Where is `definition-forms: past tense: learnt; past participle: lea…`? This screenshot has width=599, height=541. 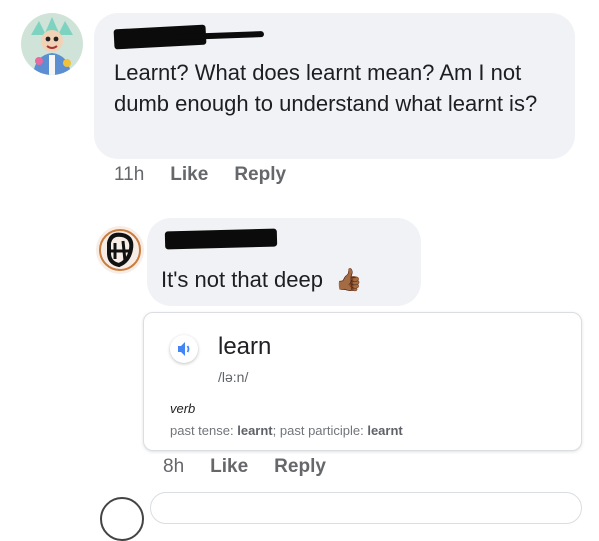 definition-forms: past tense: learnt; past participle: lea… is located at coordinates (286, 430).